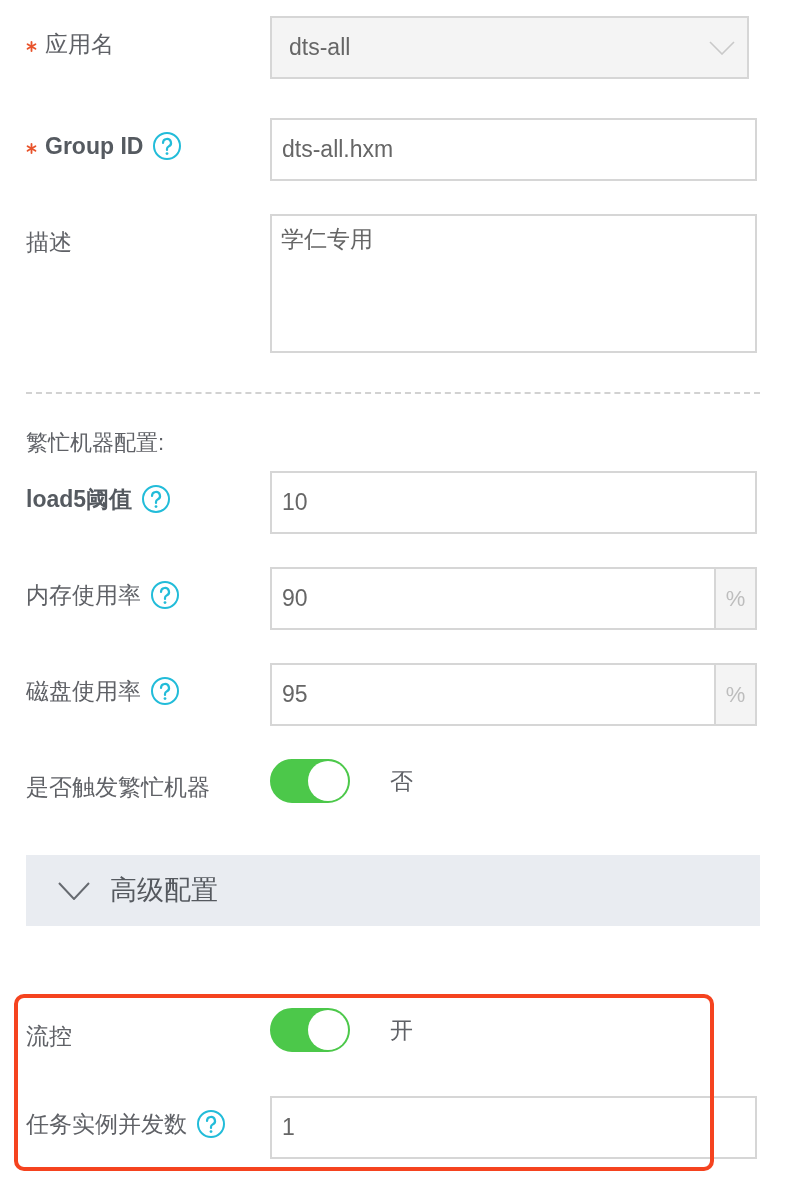 Image resolution: width=786 pixels, height=1180 pixels. I want to click on select-field: dts-all, so click(509, 47).